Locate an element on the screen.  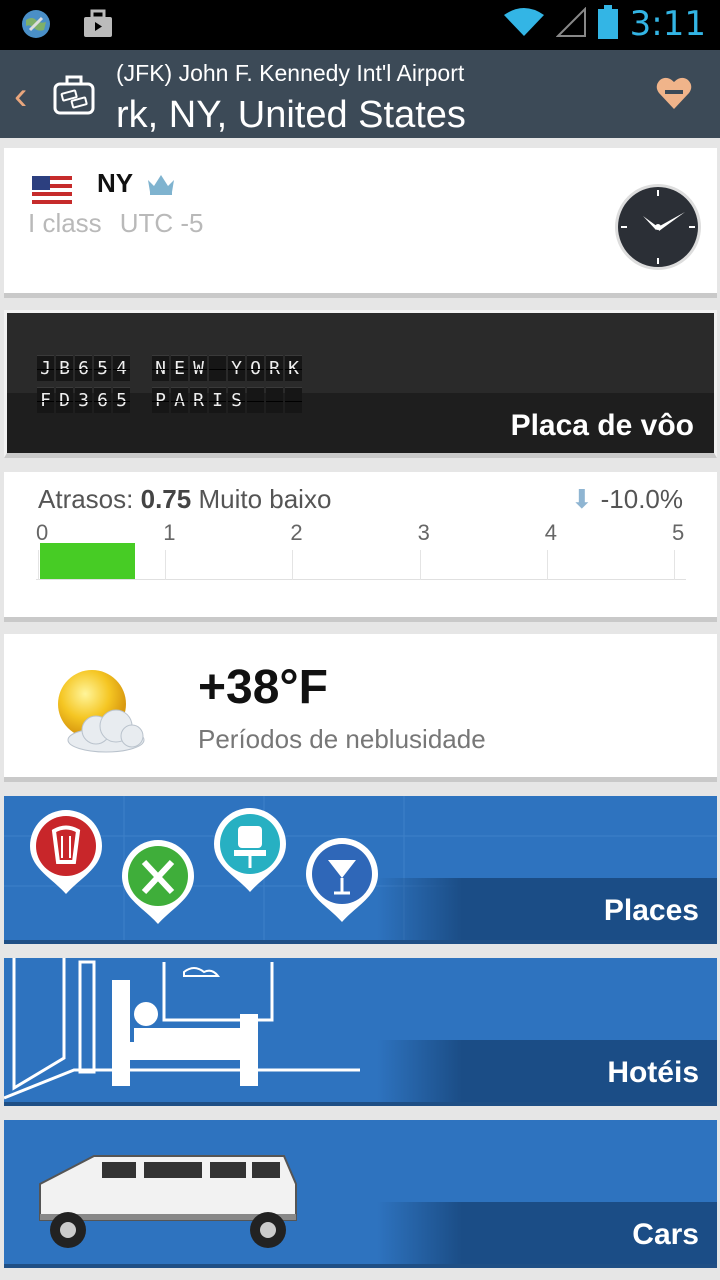
hotels-tile: Hotéis is located at coordinates (360, 1032).